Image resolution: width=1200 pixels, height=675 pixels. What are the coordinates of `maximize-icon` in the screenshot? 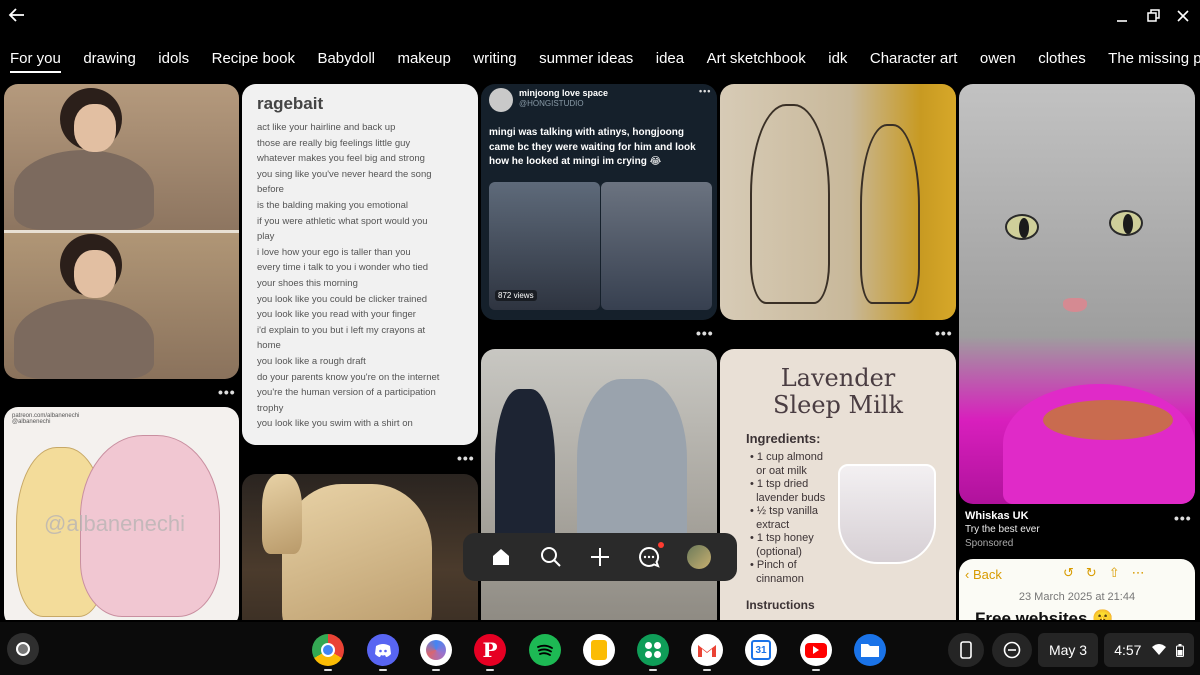 It's located at (1153, 16).